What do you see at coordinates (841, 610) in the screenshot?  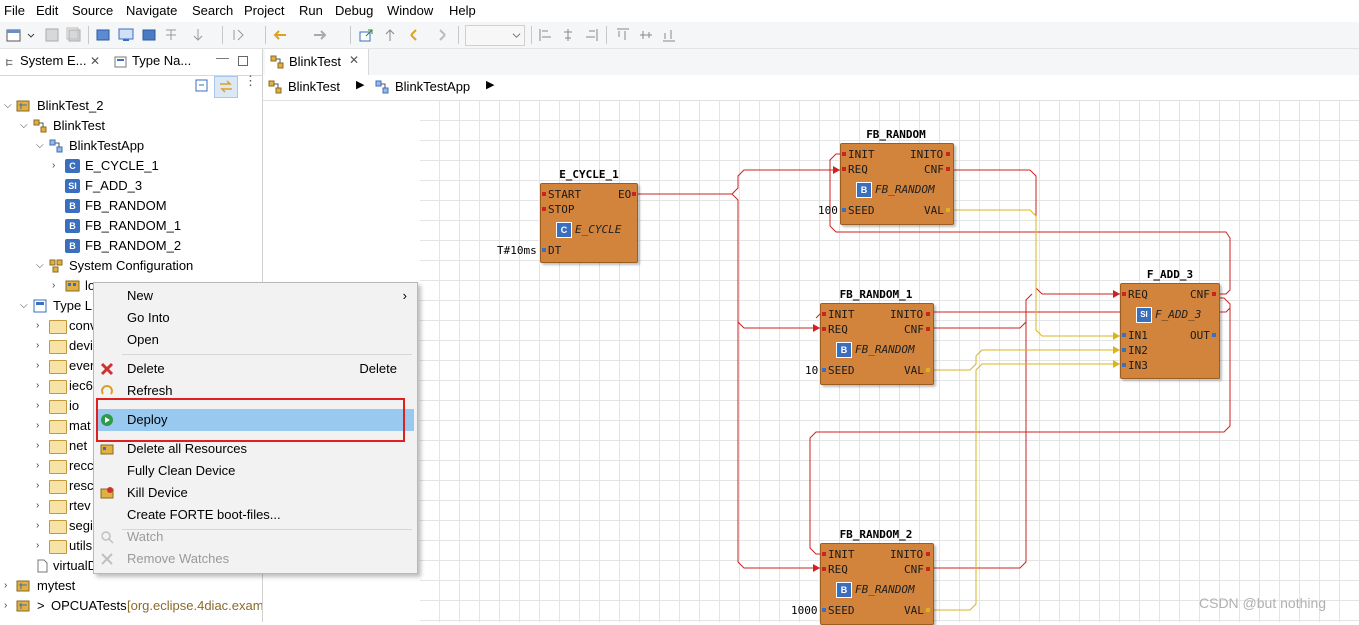 I see `data-input-pin: SEED` at bounding box center [841, 610].